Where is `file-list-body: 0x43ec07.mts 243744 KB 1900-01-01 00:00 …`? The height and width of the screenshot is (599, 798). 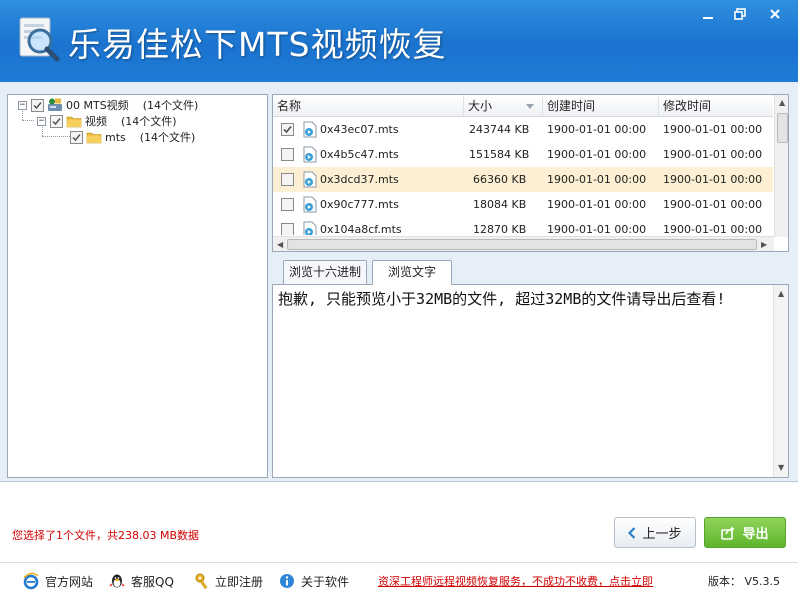
file-list-body: 0x43ec07.mts 243744 KB 1900-01-01 00:00 … is located at coordinates (523, 176).